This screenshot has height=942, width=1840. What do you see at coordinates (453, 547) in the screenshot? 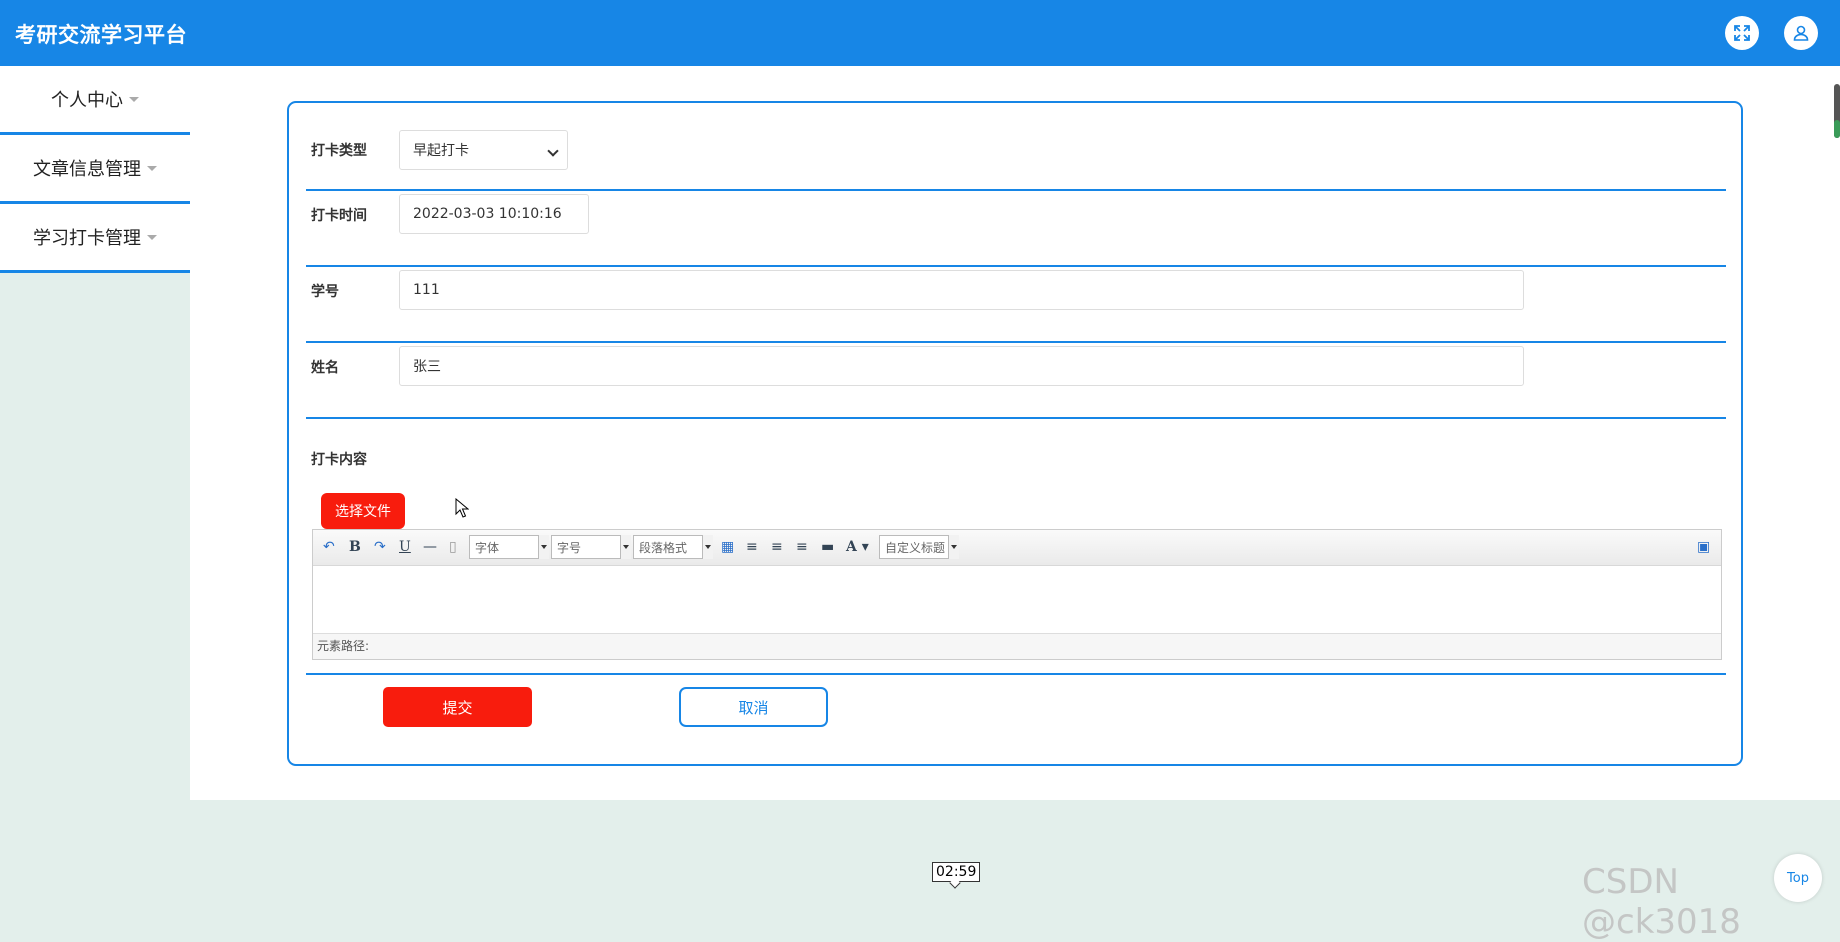
I see `new-document-icon: ▯` at bounding box center [453, 547].